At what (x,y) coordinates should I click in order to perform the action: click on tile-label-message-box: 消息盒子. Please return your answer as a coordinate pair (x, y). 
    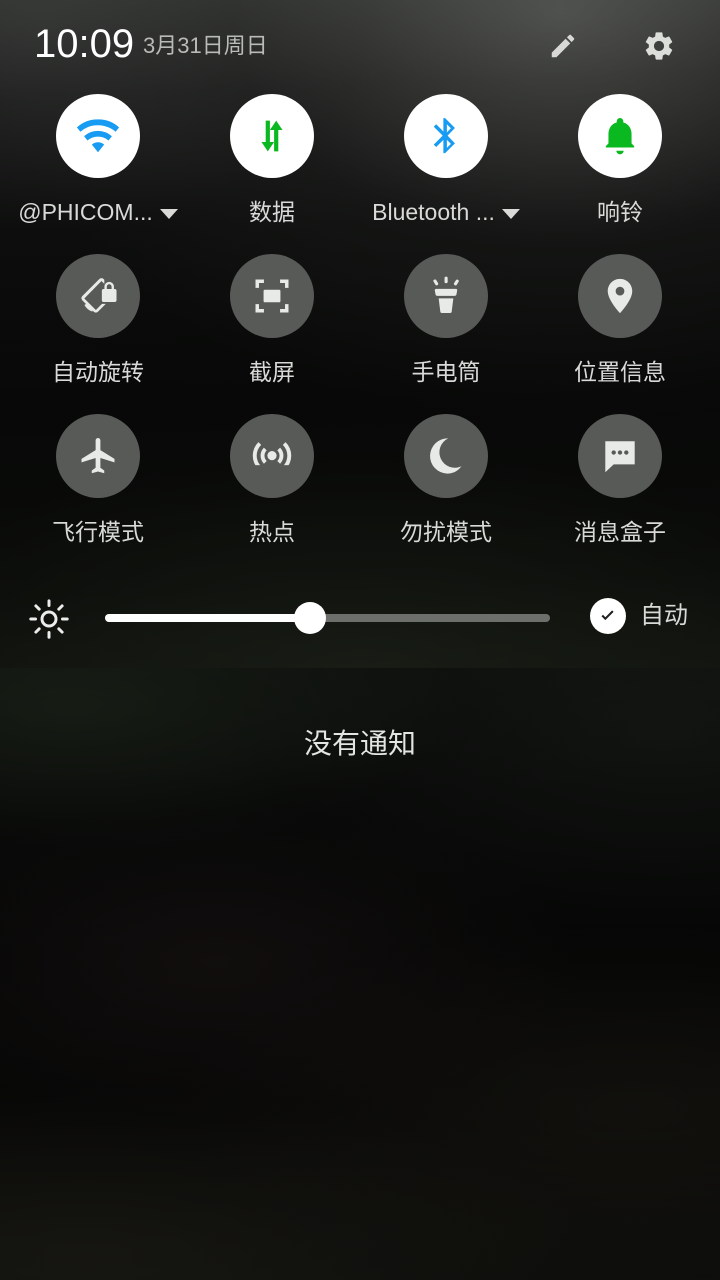
    Looking at the image, I should click on (620, 532).